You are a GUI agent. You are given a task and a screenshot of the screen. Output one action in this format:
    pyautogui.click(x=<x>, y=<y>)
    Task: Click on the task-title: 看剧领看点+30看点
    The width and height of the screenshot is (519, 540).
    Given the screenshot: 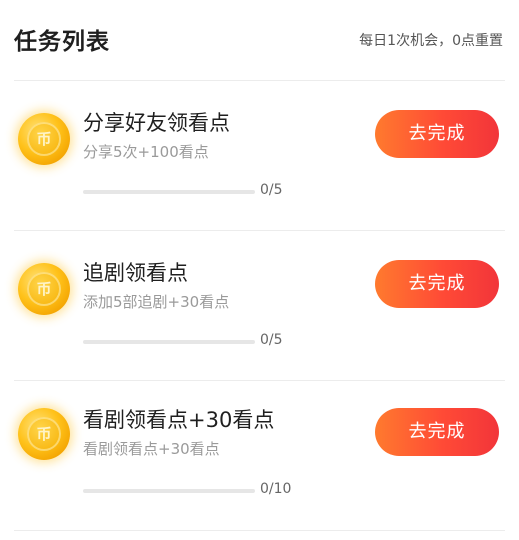 What is the action you would take?
    pyautogui.click(x=179, y=420)
    